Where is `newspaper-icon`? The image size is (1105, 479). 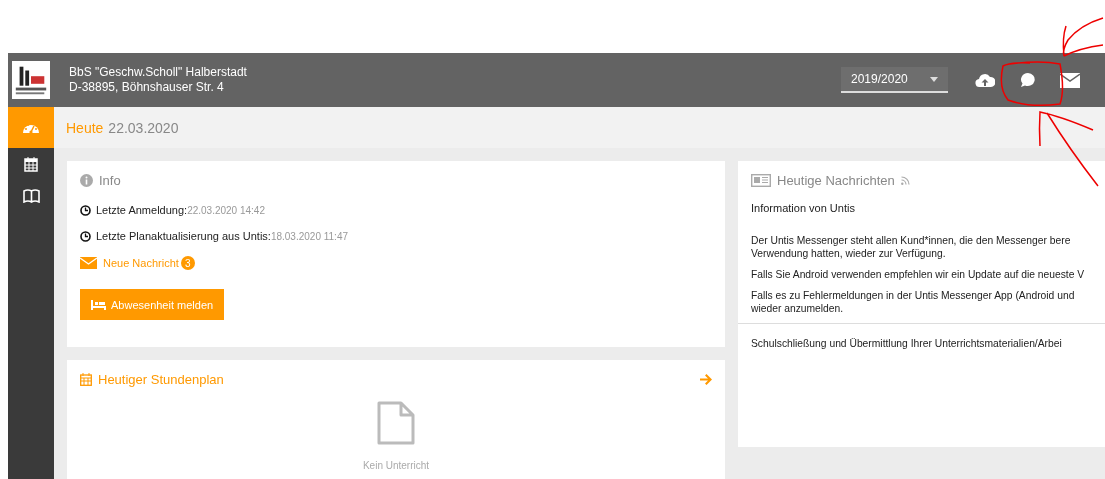
newspaper-icon is located at coordinates (761, 180).